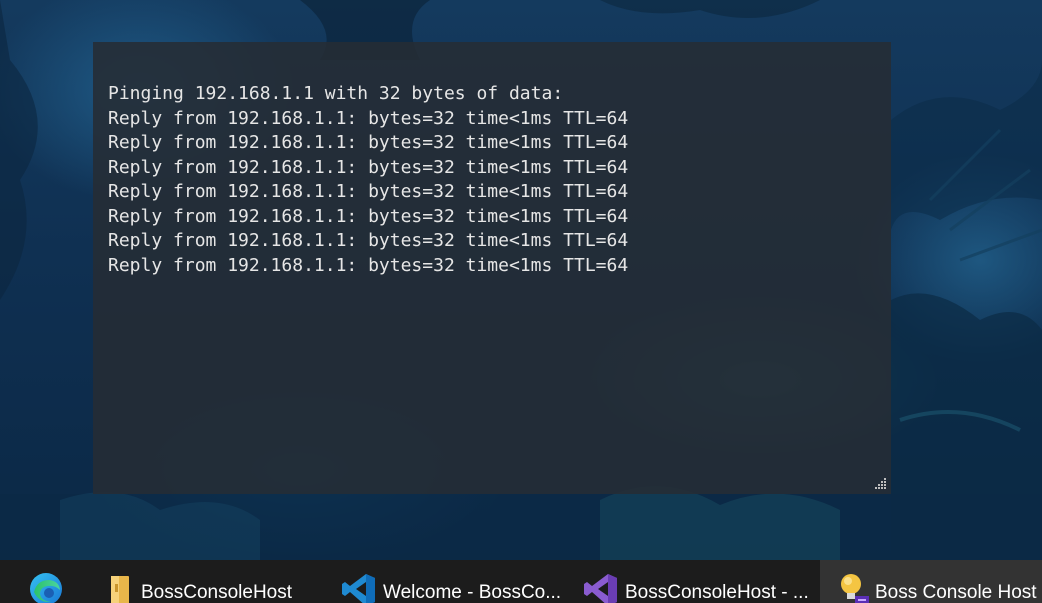 Image resolution: width=1042 pixels, height=603 pixels. What do you see at coordinates (217, 592) in the screenshot?
I see `taskbar-item-label: BossConsoleHost` at bounding box center [217, 592].